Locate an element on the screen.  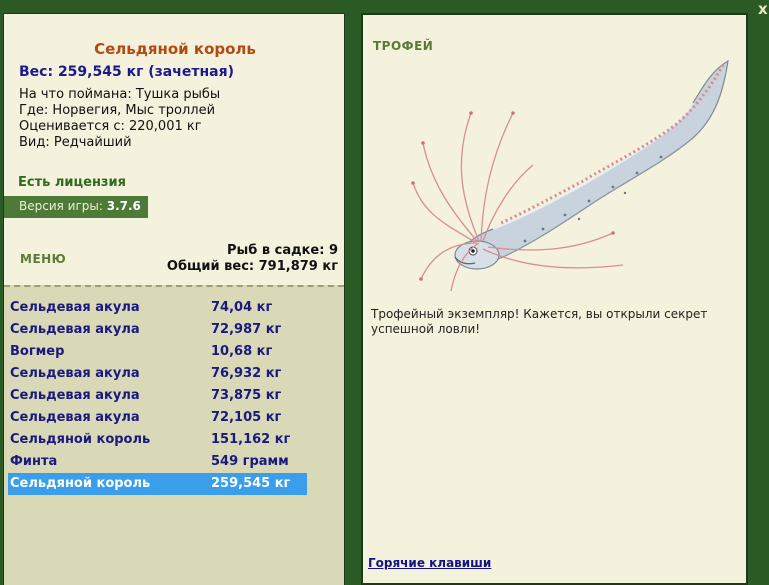
kind-info: Вид: Редчайший is located at coordinates (75, 142).